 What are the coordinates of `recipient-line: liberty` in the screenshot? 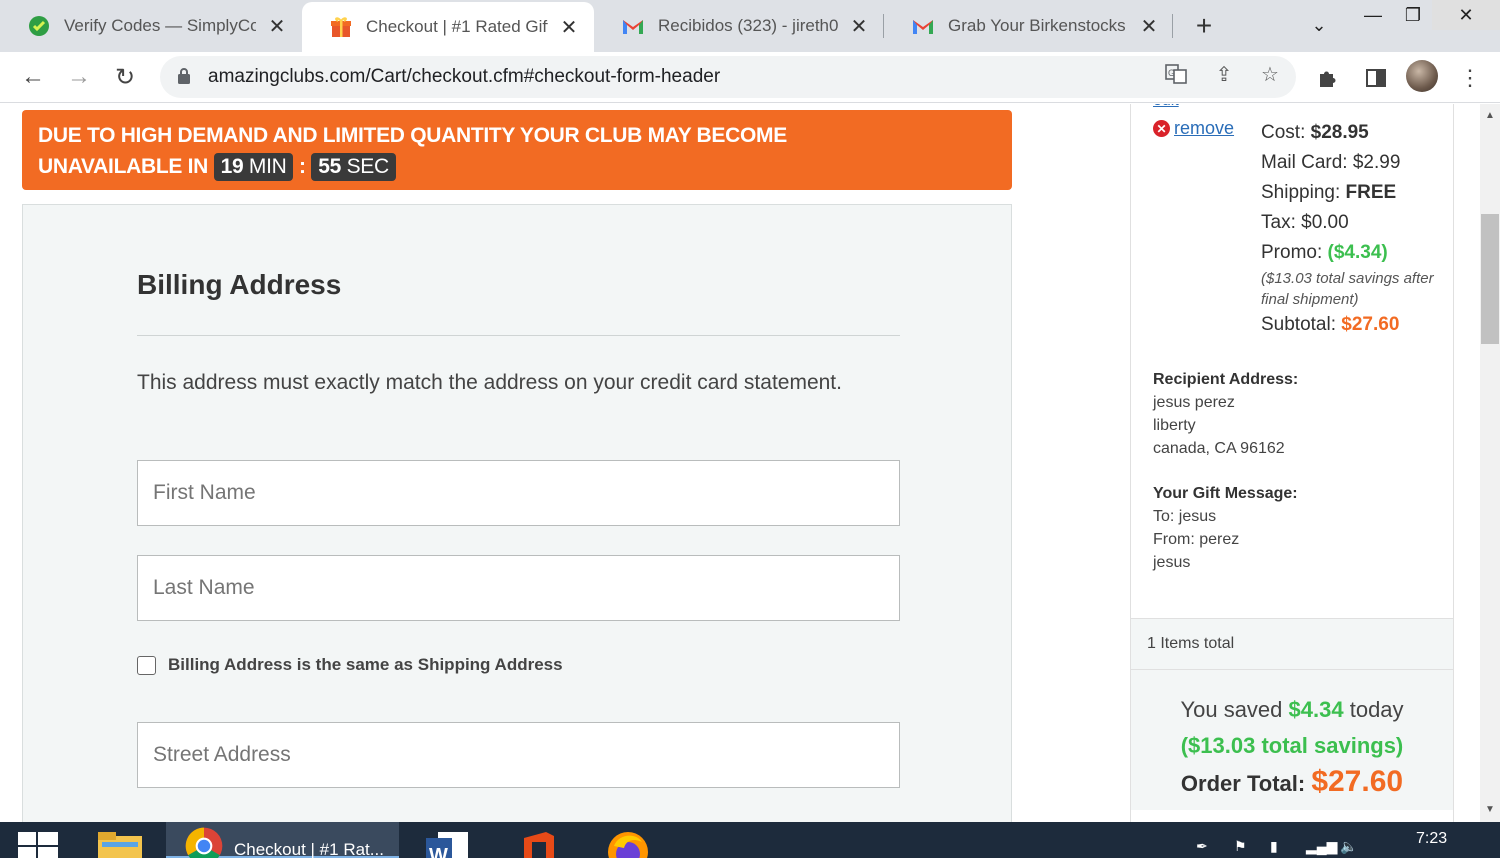 It's located at (1174, 425).